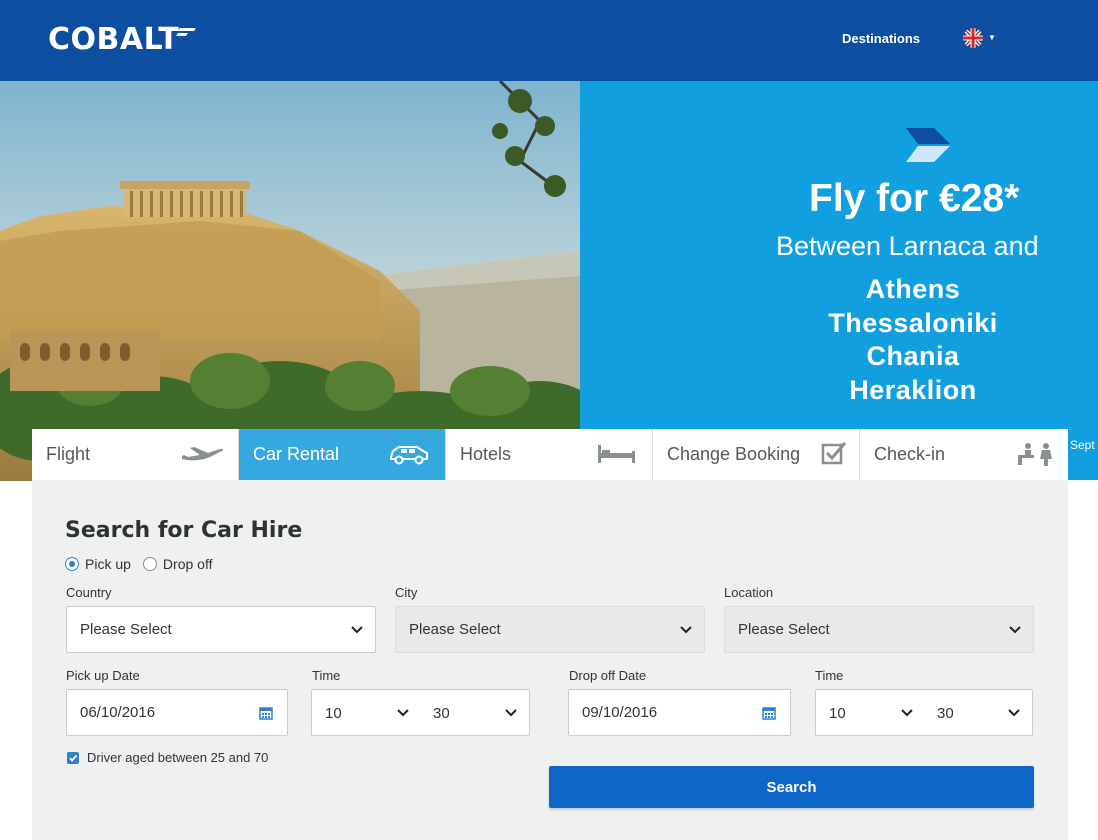 This screenshot has height=840, width=1098. Describe the element at coordinates (135, 454) in the screenshot. I see `tab-flight: Flight` at that location.